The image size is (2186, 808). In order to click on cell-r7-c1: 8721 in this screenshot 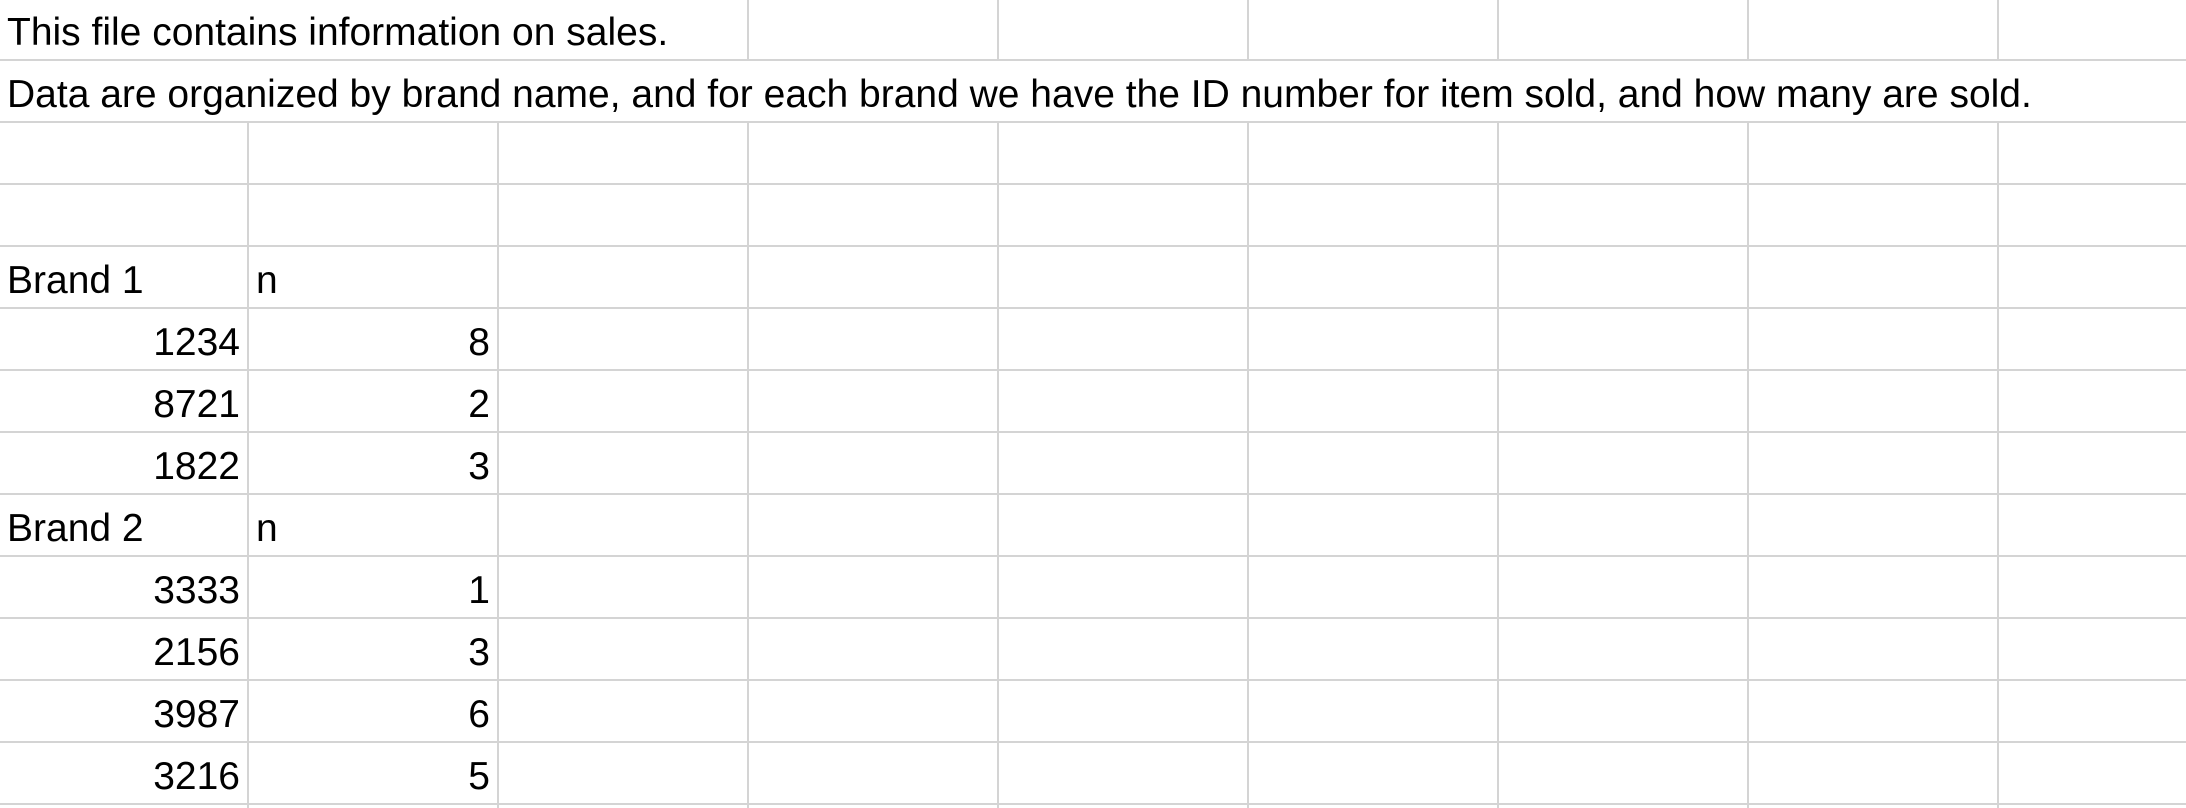, I will do `click(124, 402)`.